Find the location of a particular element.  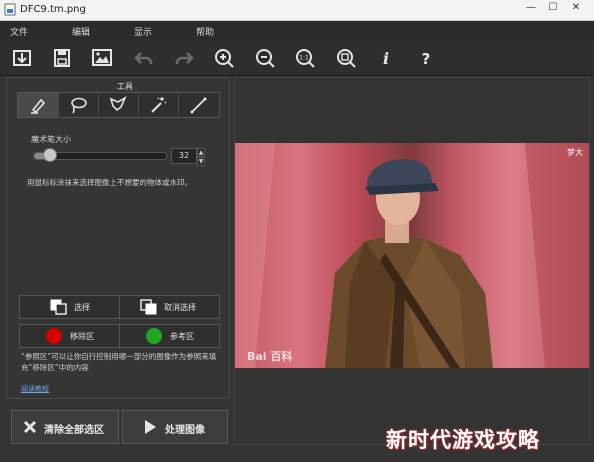

reference-region-button: 参考区 is located at coordinates (169, 336).